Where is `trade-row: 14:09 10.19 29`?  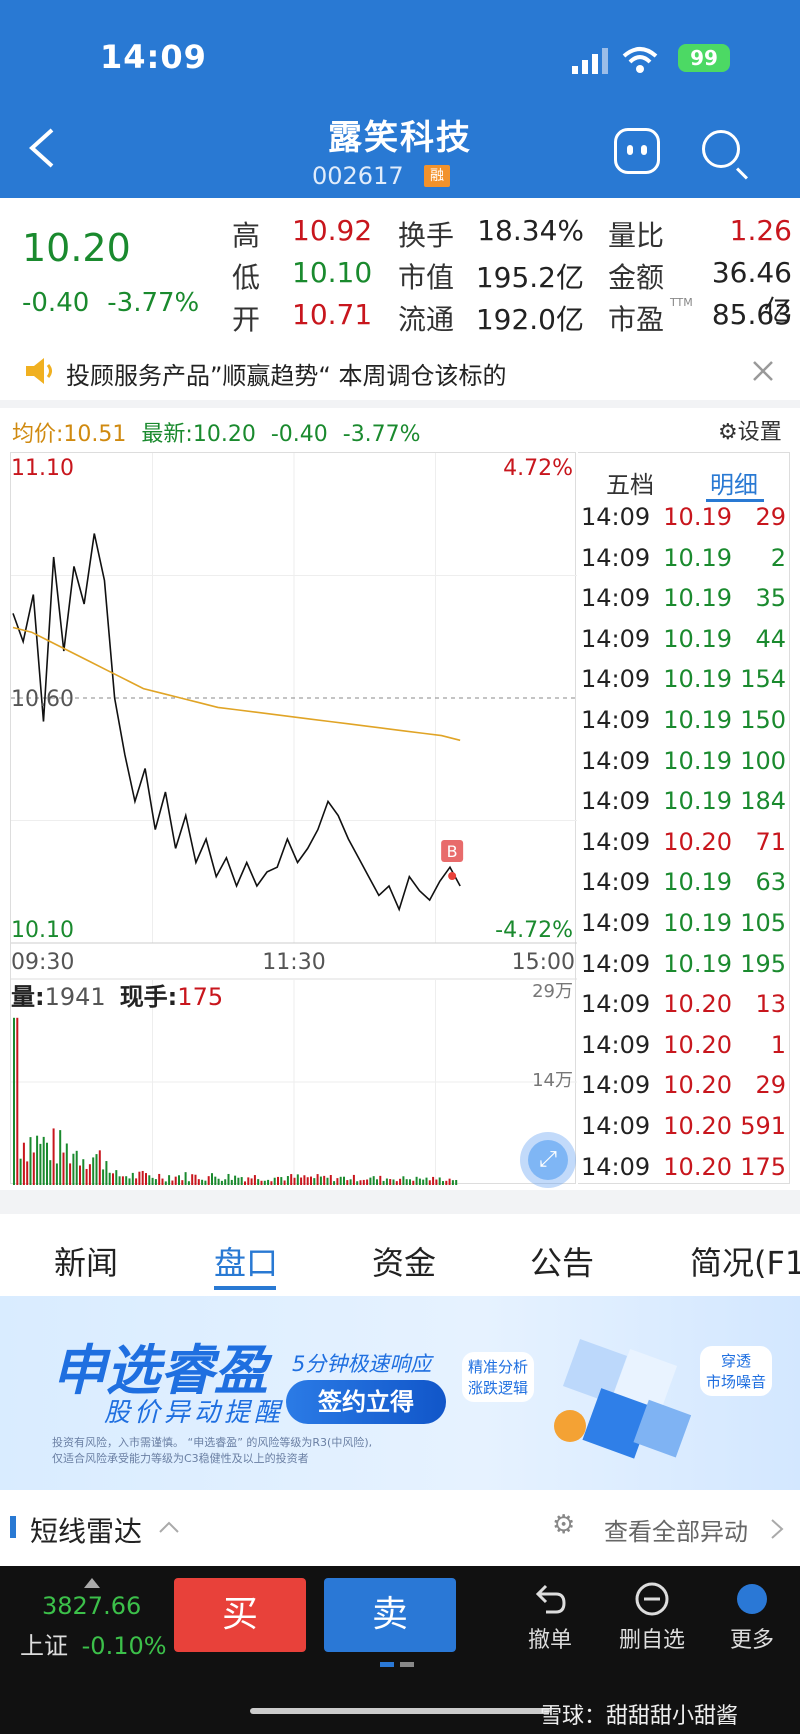 trade-row: 14:09 10.19 29 is located at coordinates (684, 523).